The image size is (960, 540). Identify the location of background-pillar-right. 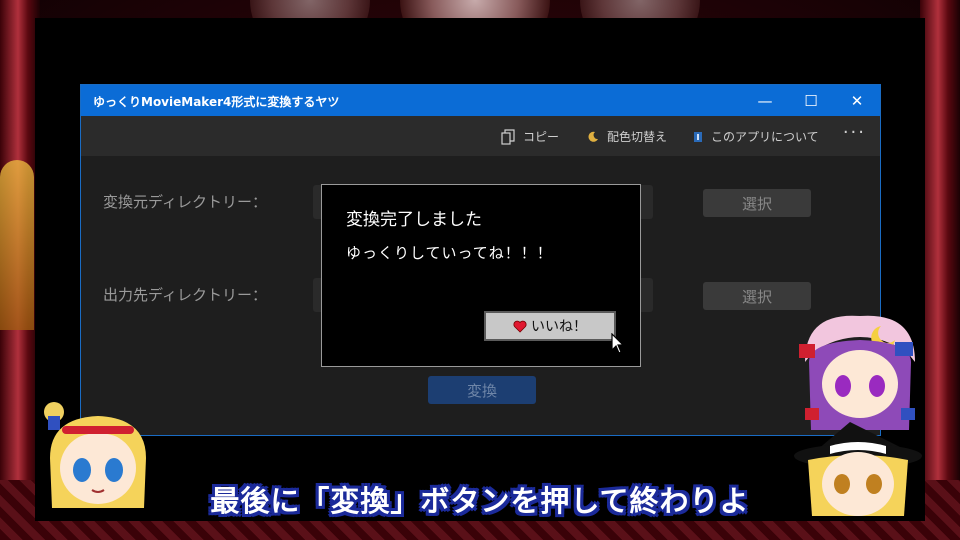
(940, 270).